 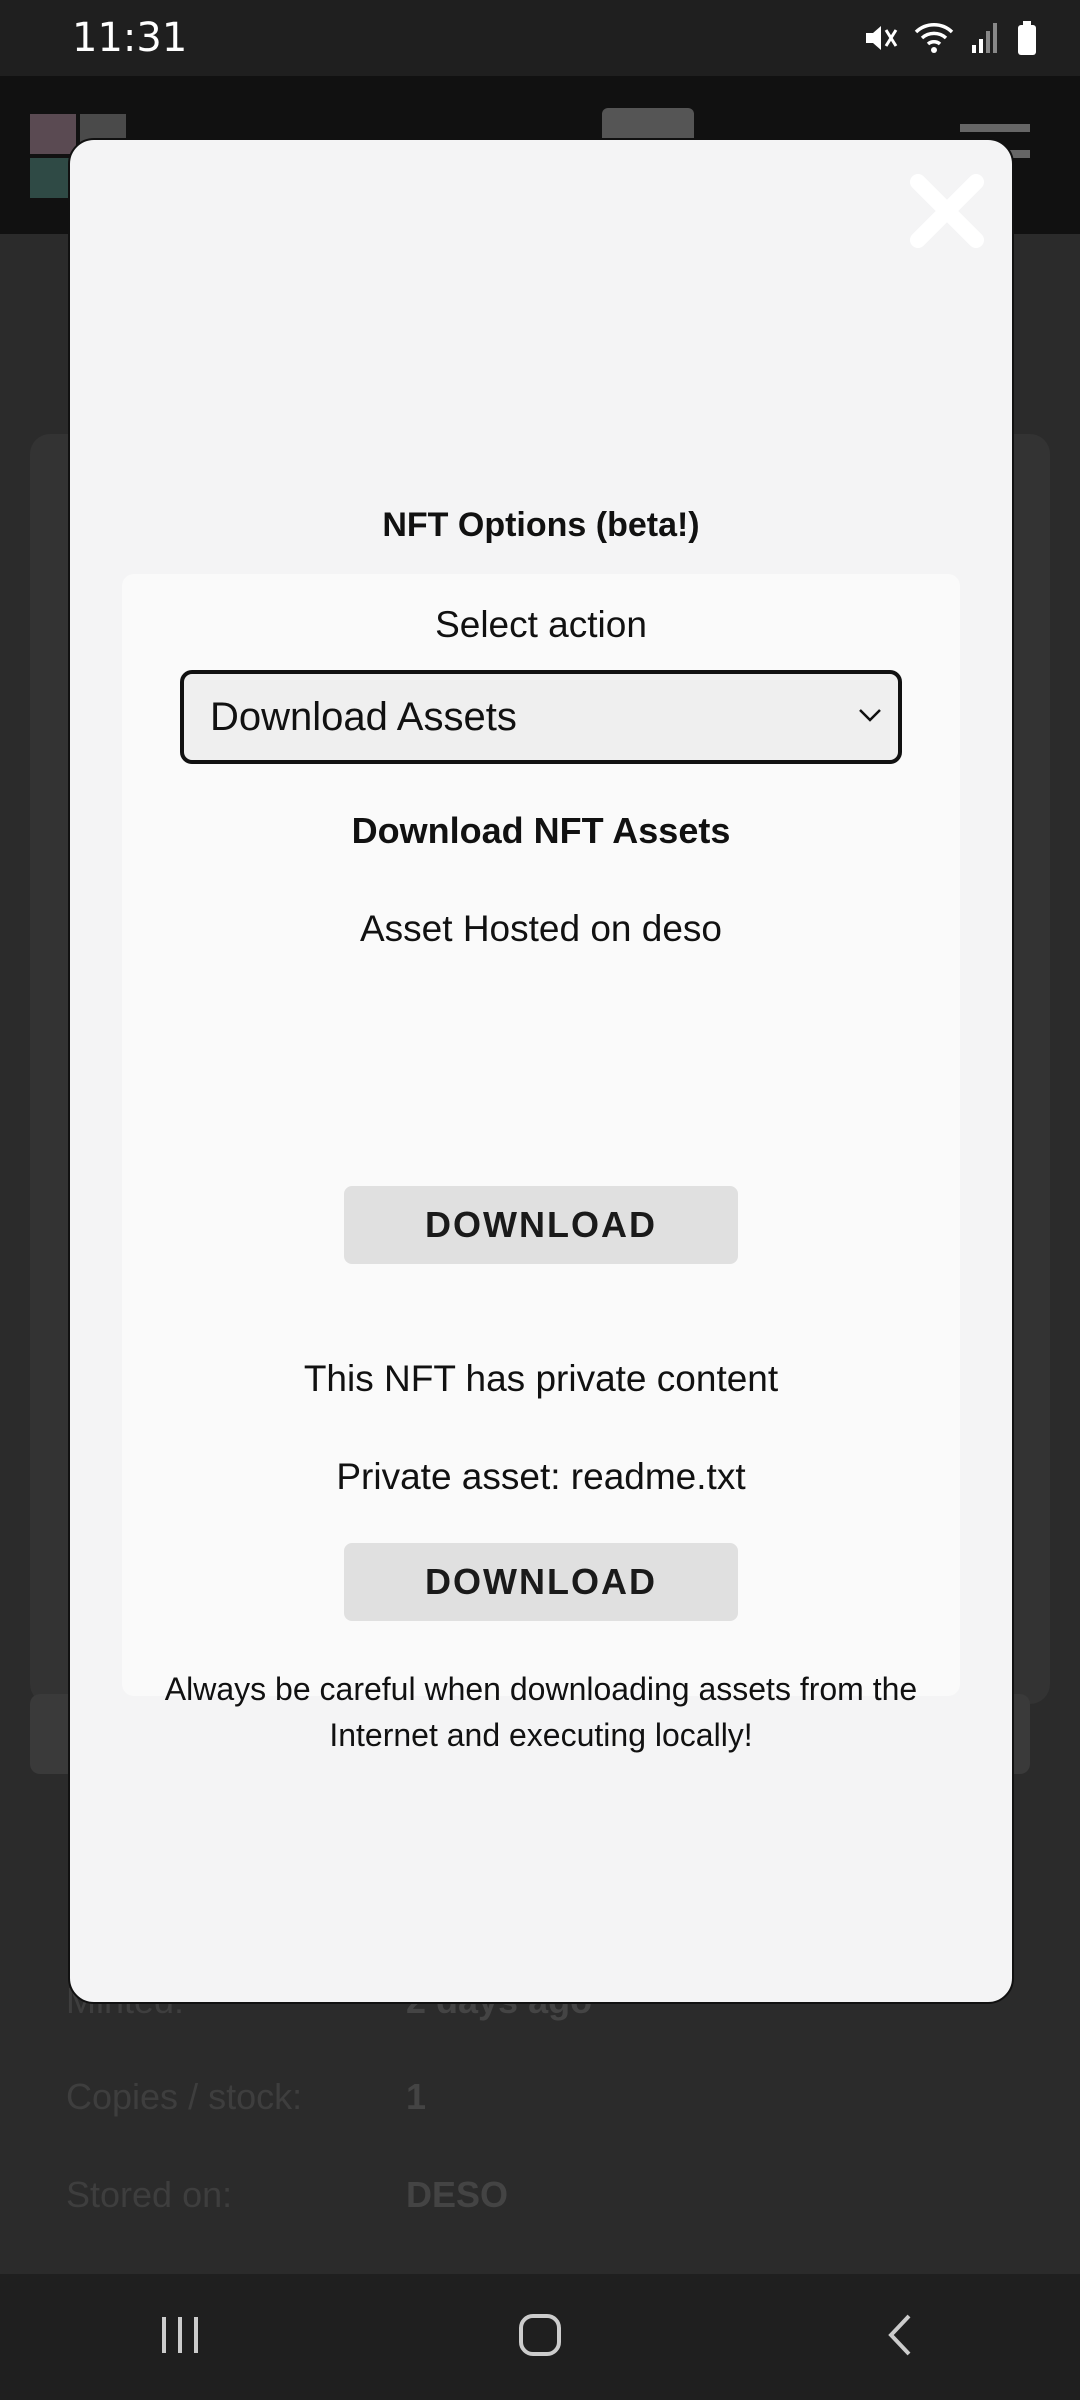 What do you see at coordinates (457, 2194) in the screenshot?
I see `detail-value: DESO` at bounding box center [457, 2194].